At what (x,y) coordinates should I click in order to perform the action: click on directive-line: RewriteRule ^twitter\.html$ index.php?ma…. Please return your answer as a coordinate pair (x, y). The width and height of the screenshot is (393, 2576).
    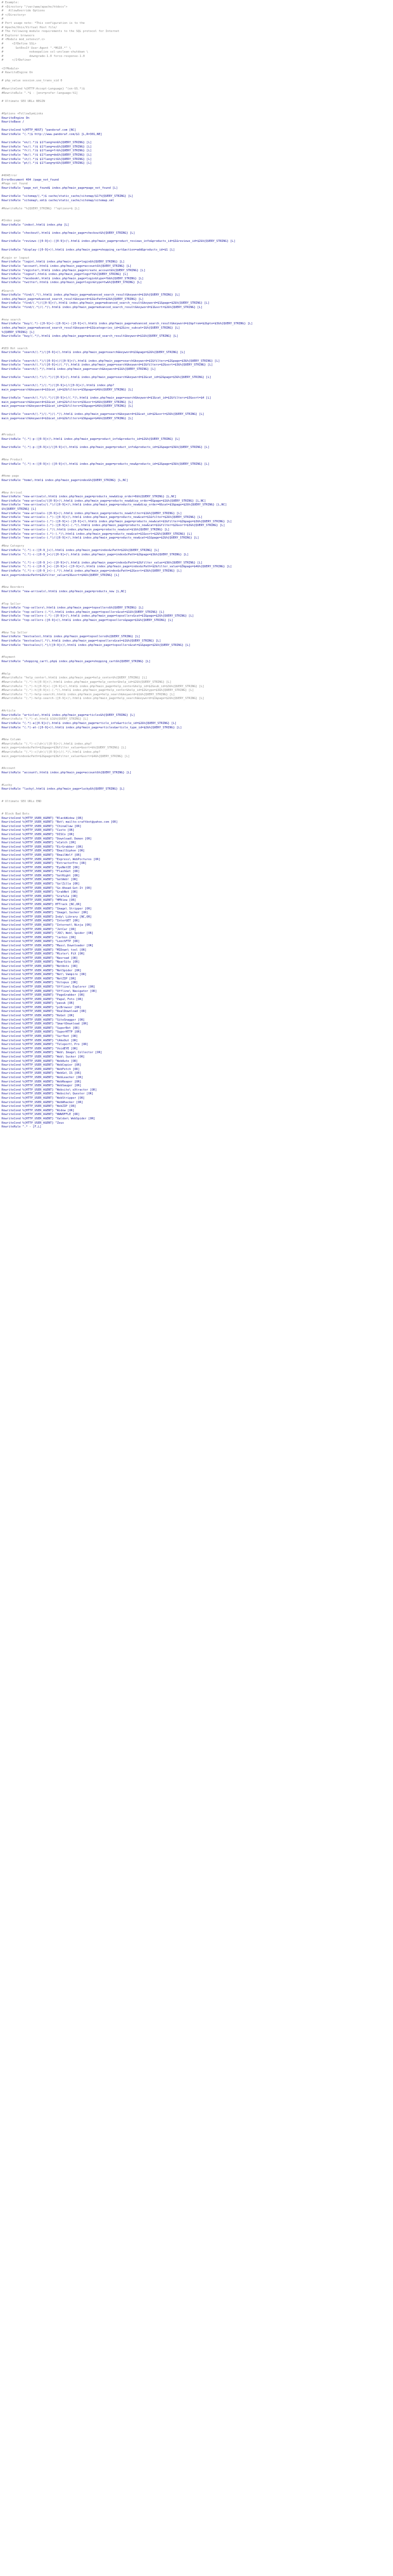
    Looking at the image, I should click on (72, 283).